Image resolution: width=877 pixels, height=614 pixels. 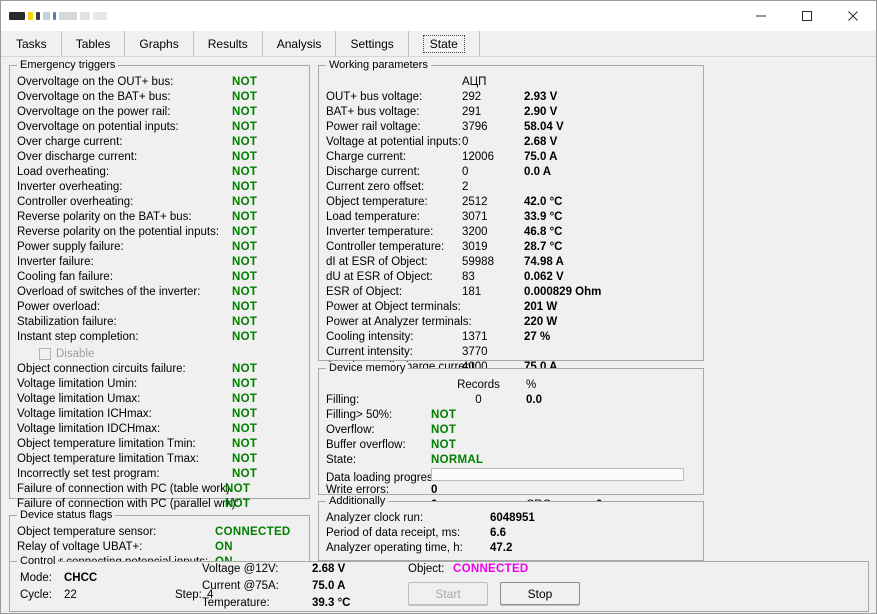 I want to click on working-parameter-row: Load temperature: 3071 33.9 °C, so click(x=512, y=217).